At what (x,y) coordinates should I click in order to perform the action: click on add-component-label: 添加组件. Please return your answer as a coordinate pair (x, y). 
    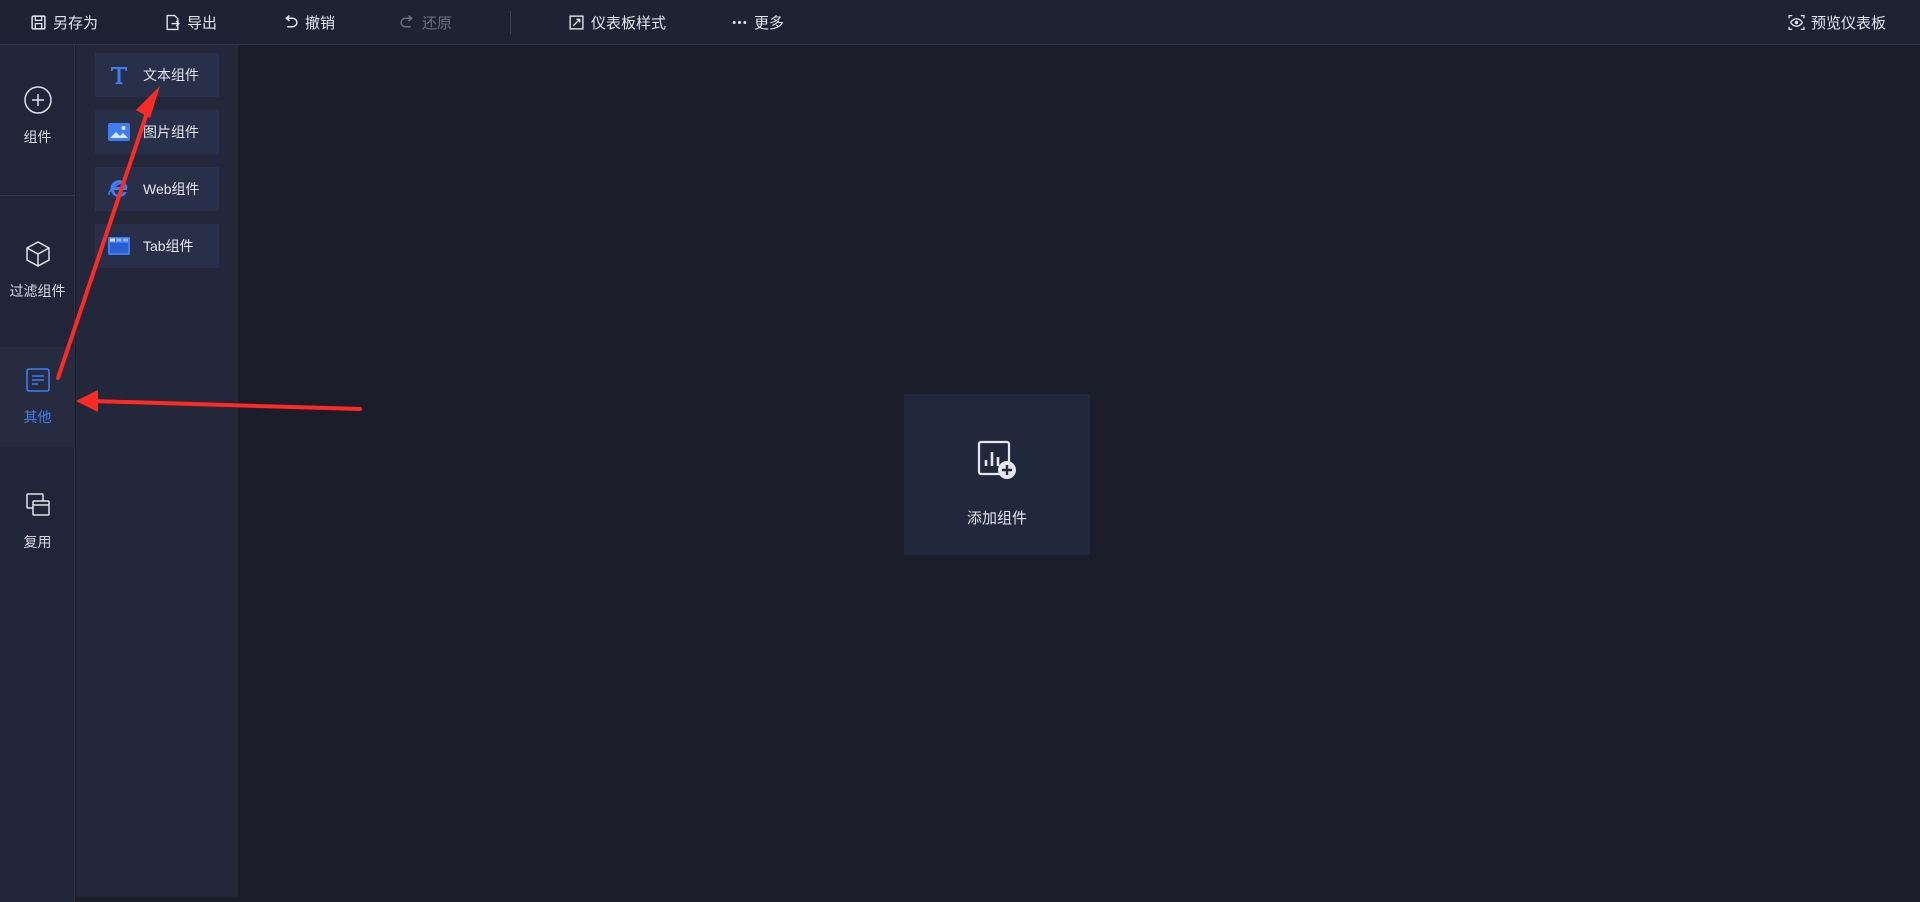
    Looking at the image, I should click on (996, 518).